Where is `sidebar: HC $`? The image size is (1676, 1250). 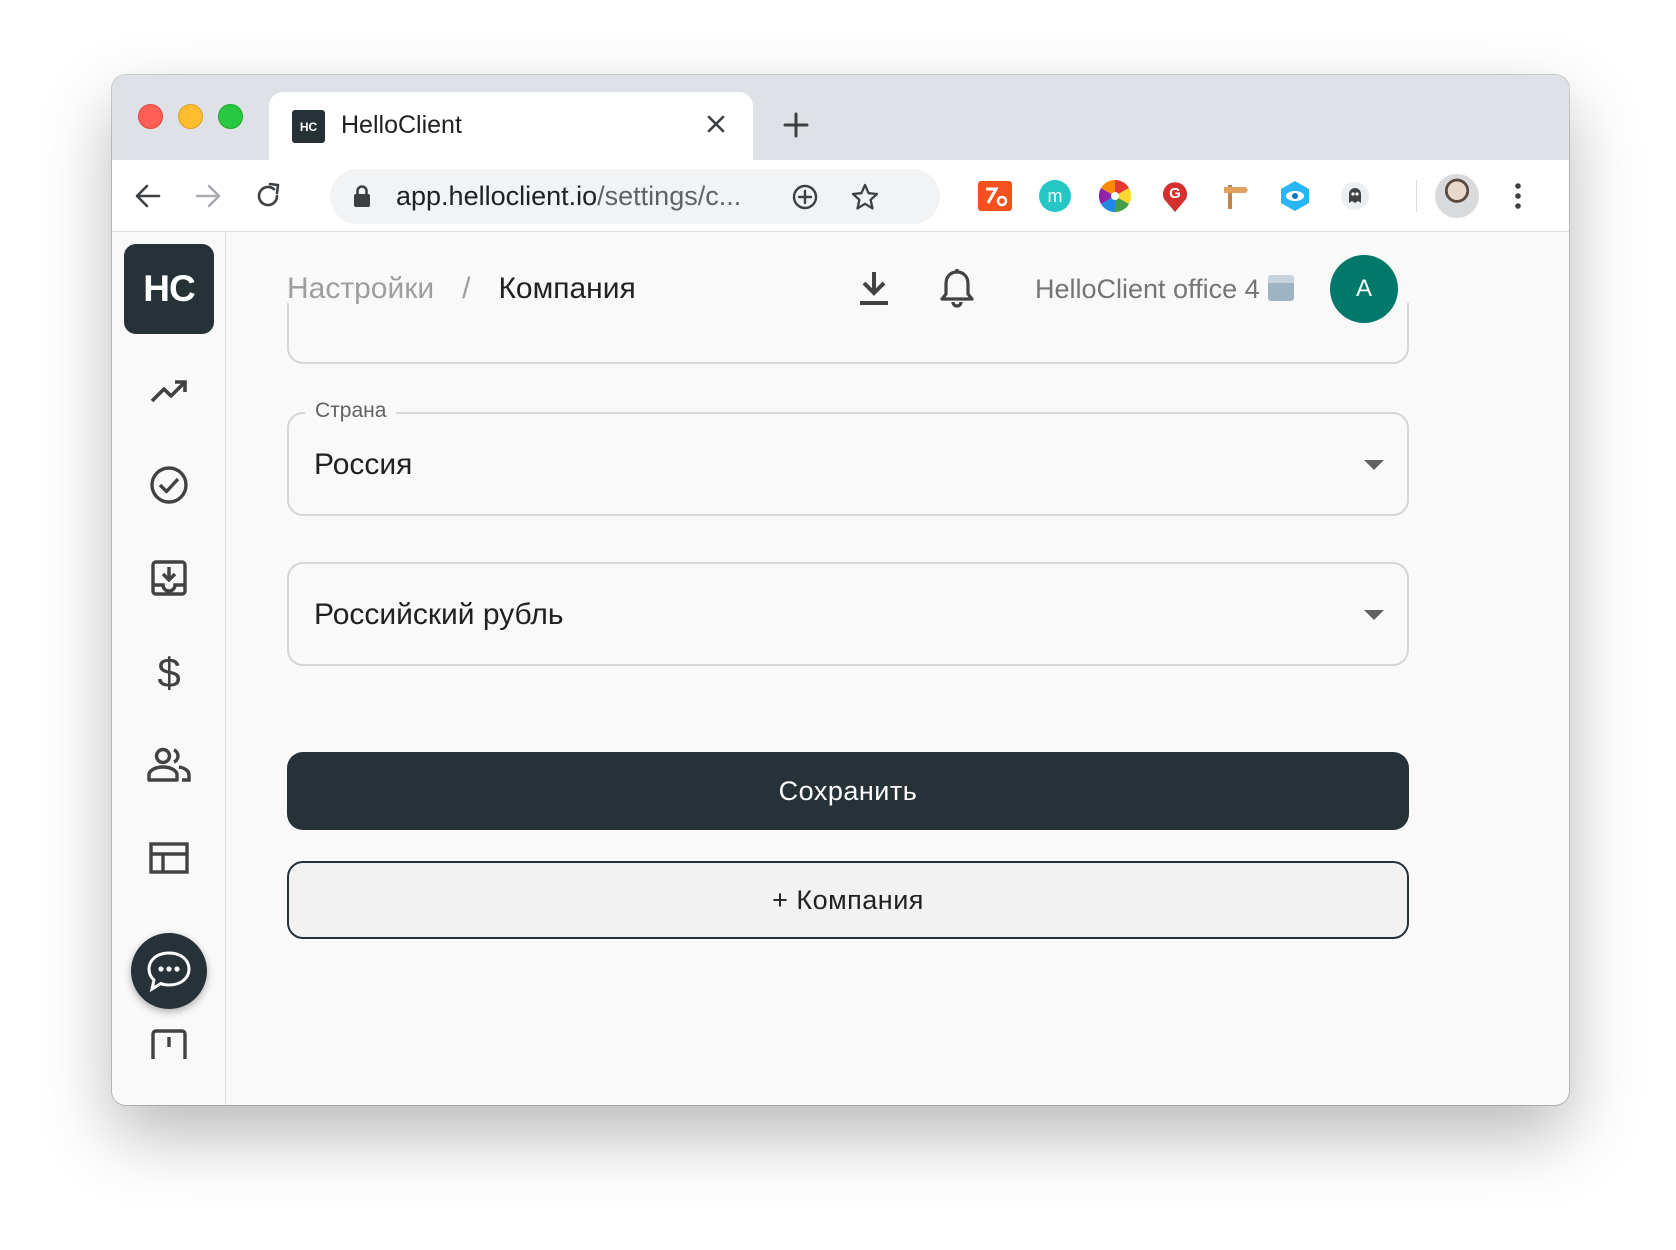 sidebar: HC $ is located at coordinates (169, 668).